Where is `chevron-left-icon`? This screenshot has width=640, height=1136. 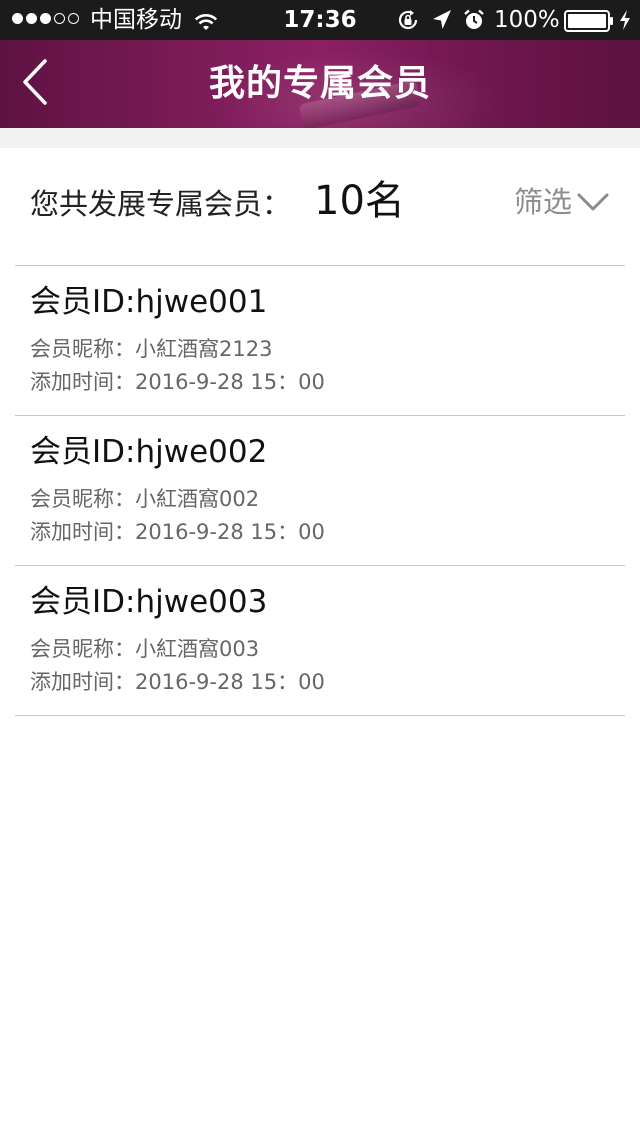
chevron-left-icon is located at coordinates (35, 84).